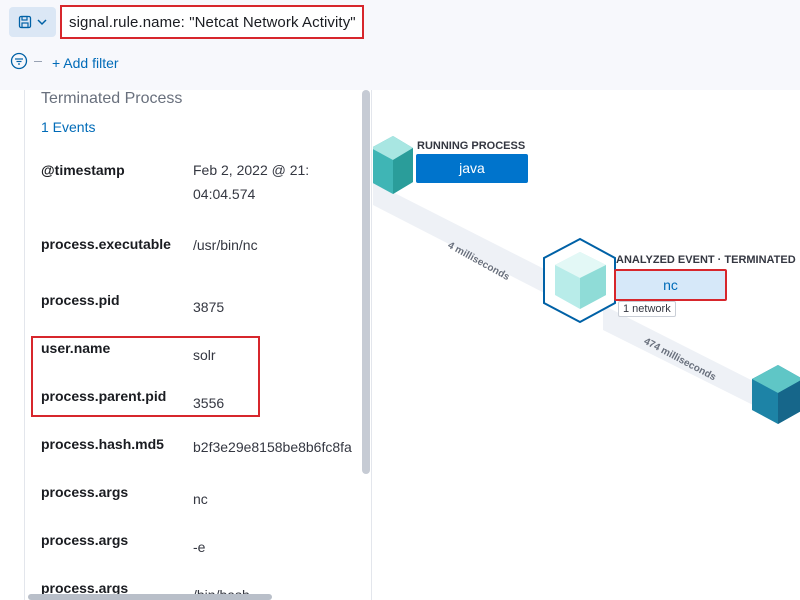 This screenshot has height=600, width=800. Describe the element at coordinates (366, 282) in the screenshot. I see `vertical-scrollbar` at that location.